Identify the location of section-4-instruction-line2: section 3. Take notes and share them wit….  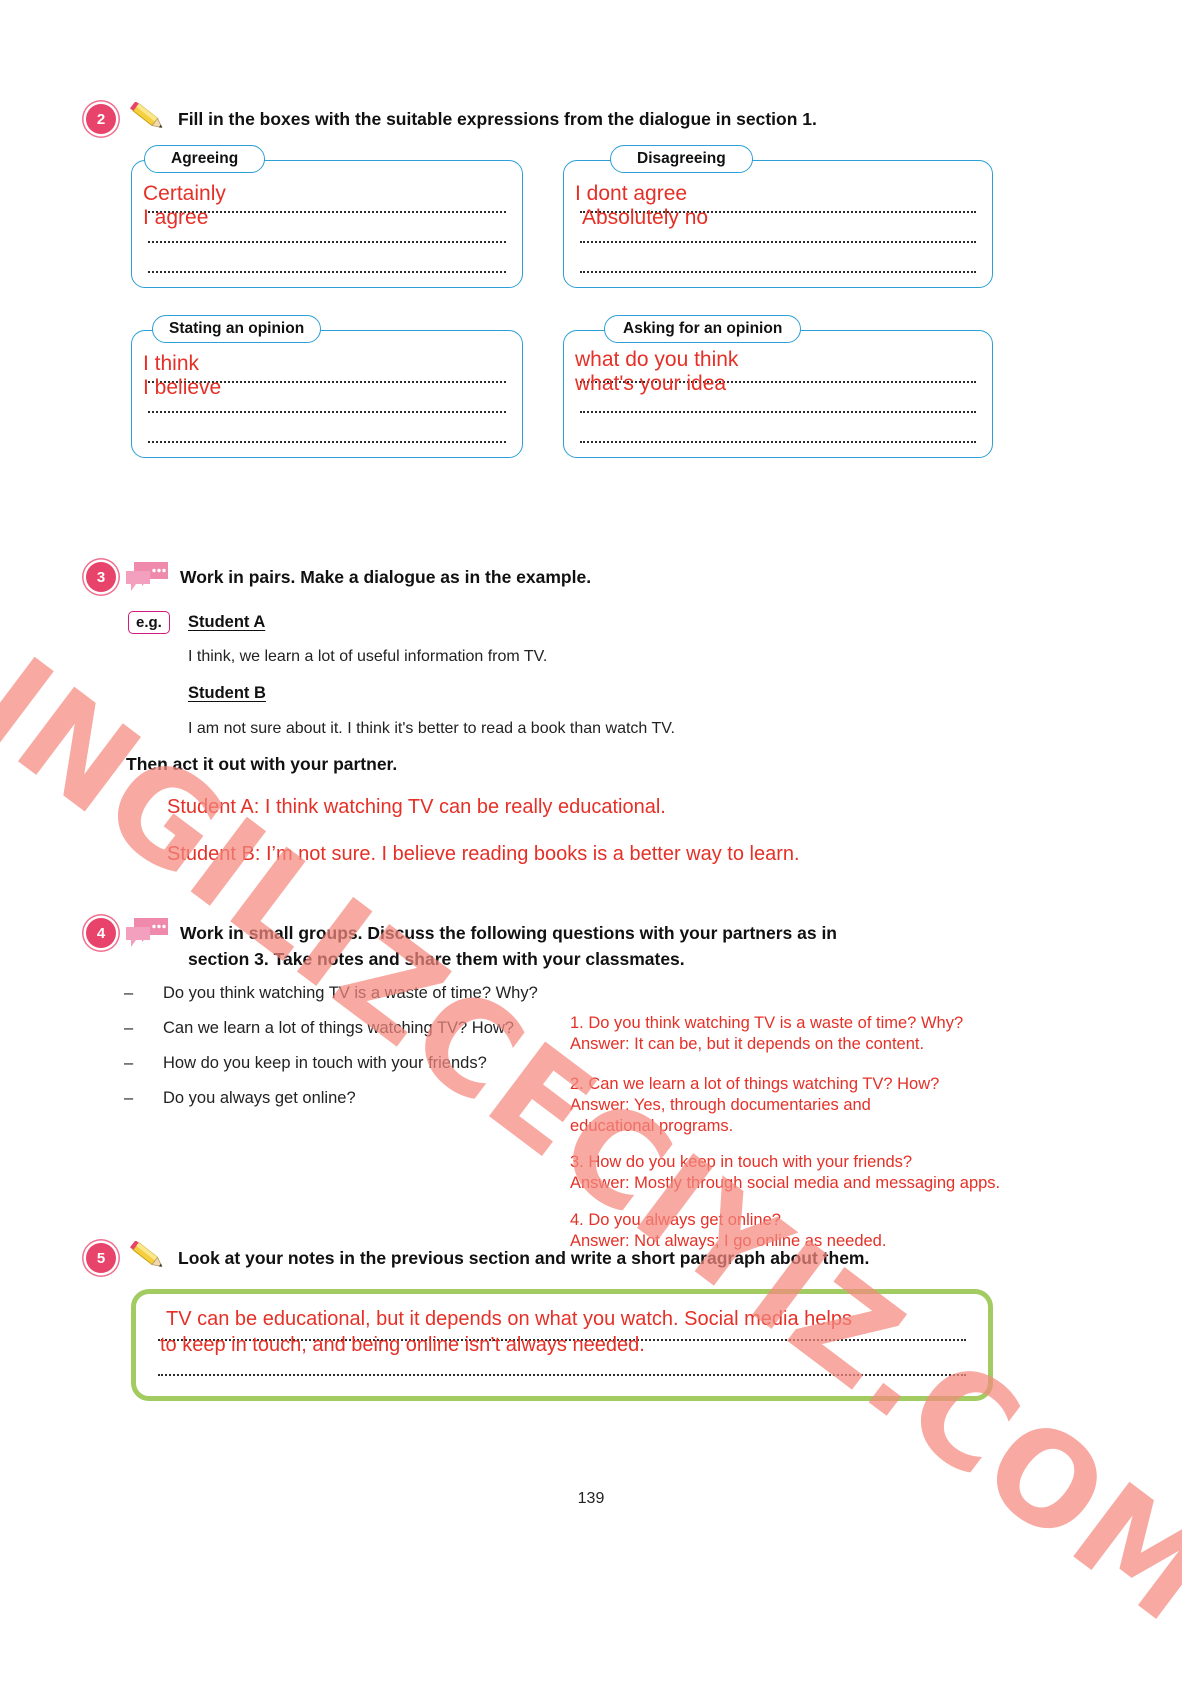
(436, 959).